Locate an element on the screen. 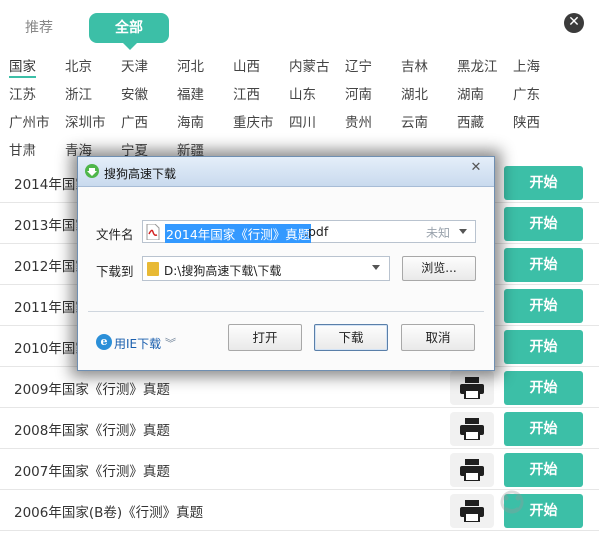 The image size is (599, 545). region-item: 安徽 is located at coordinates (134, 93).